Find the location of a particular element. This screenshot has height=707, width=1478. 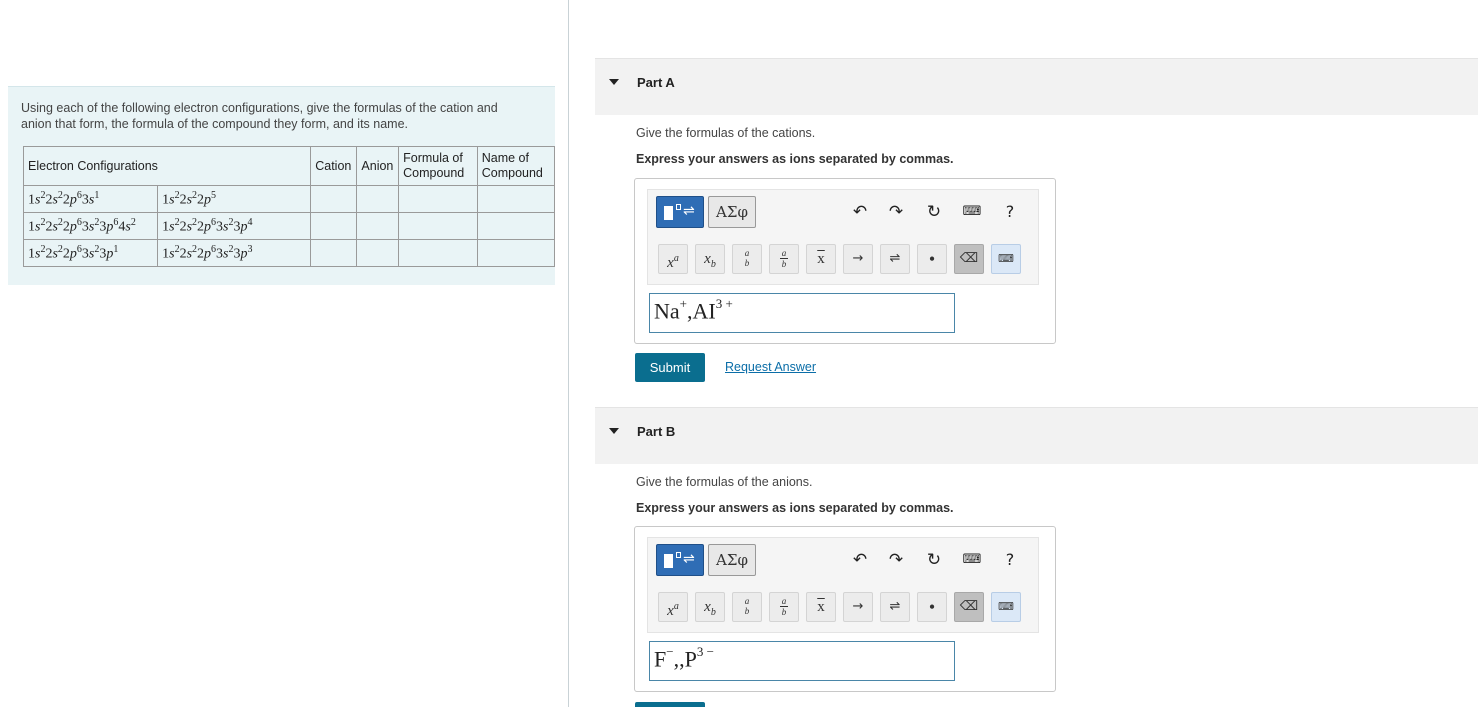

config-cell: 1s22s22p63s23p64s2 is located at coordinates (90, 226).